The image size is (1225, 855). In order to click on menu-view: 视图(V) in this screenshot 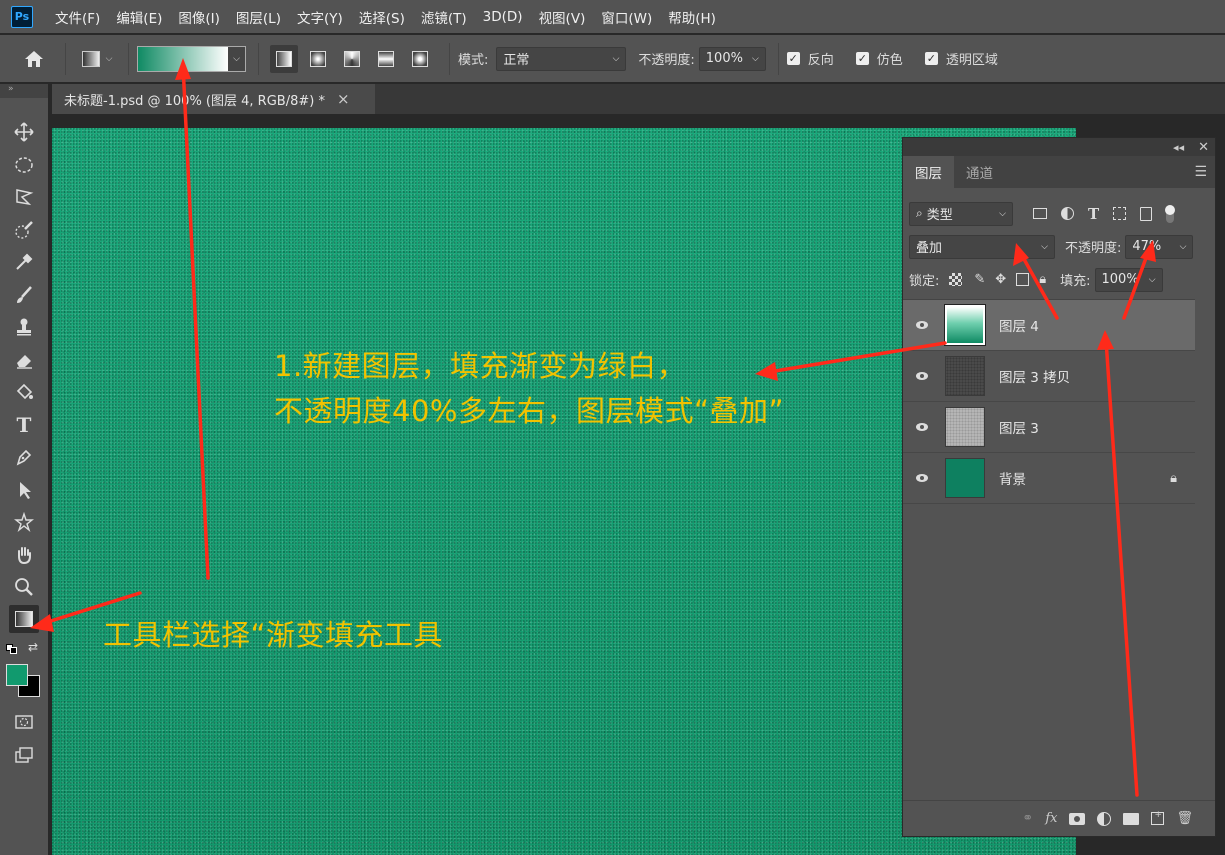, I will do `click(562, 17)`.